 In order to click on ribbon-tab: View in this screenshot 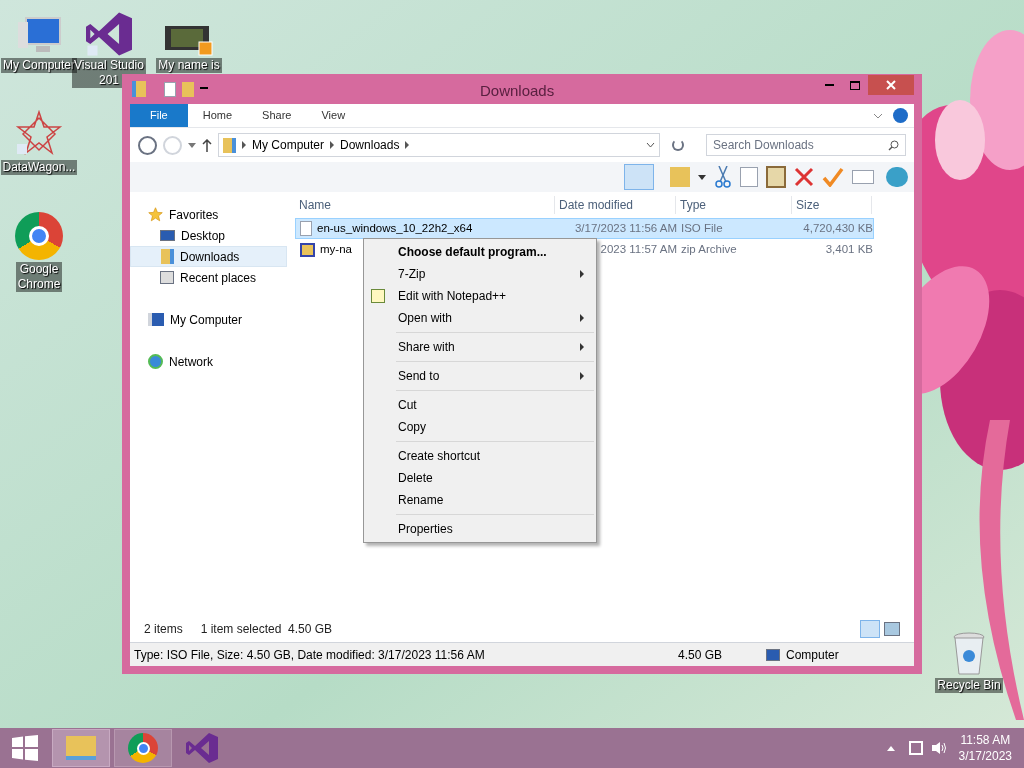, I will do `click(333, 115)`.